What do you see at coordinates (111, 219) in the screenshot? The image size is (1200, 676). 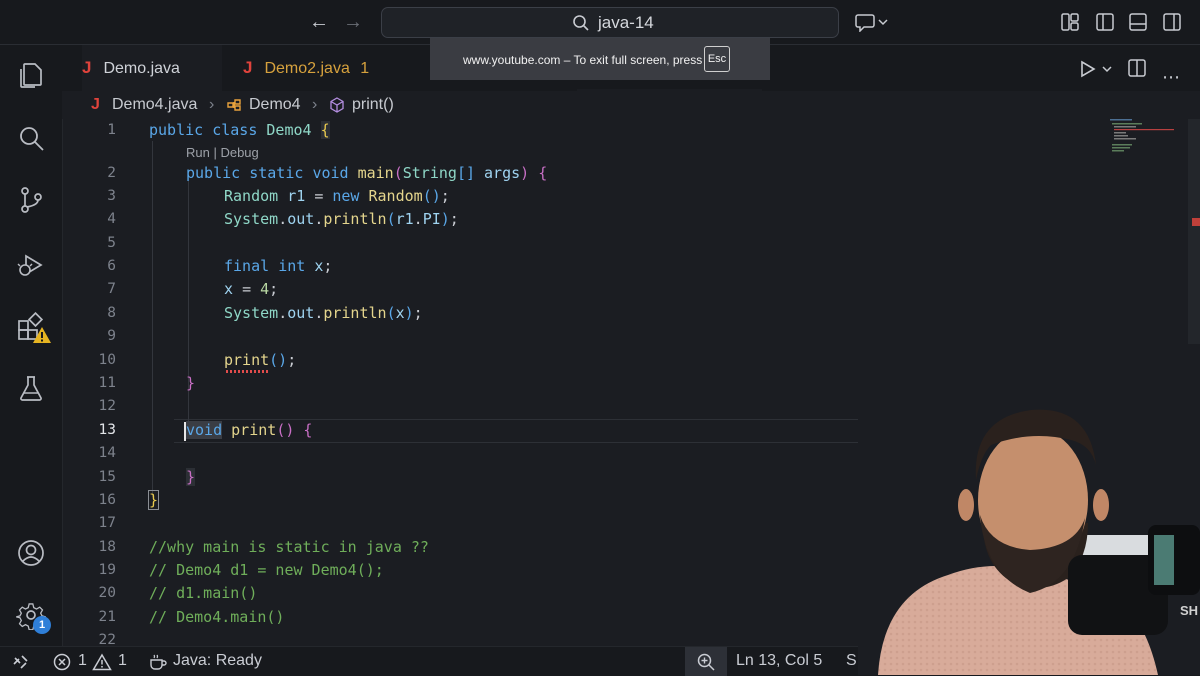 I see `line-number: 4` at bounding box center [111, 219].